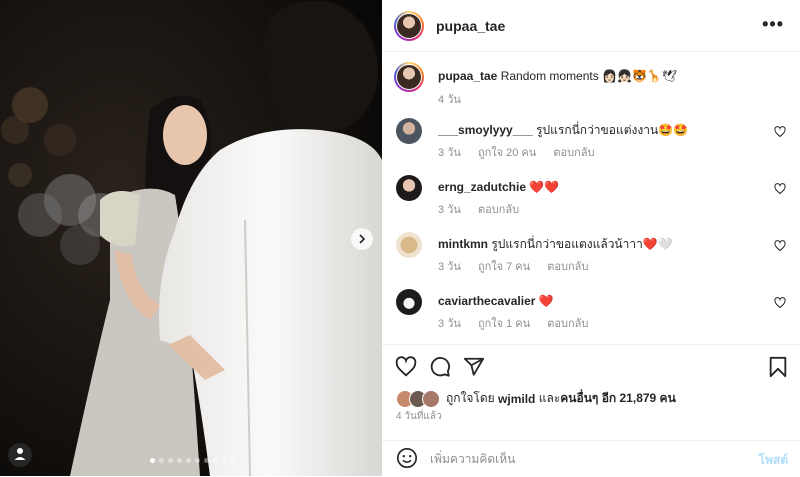  I want to click on tagged-people-icon, so click(20, 455).